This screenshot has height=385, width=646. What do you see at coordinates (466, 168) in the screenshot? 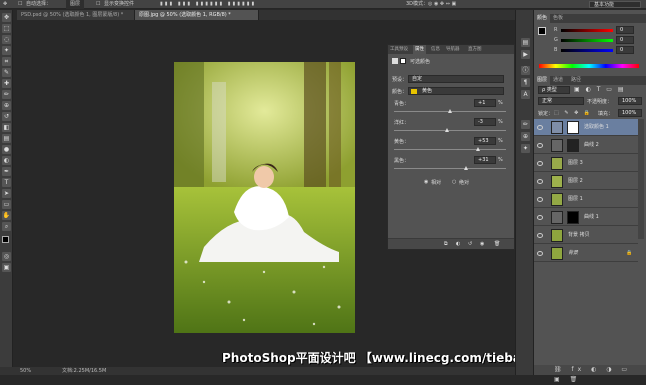
I see `black-slider-thumb` at bounding box center [466, 168].